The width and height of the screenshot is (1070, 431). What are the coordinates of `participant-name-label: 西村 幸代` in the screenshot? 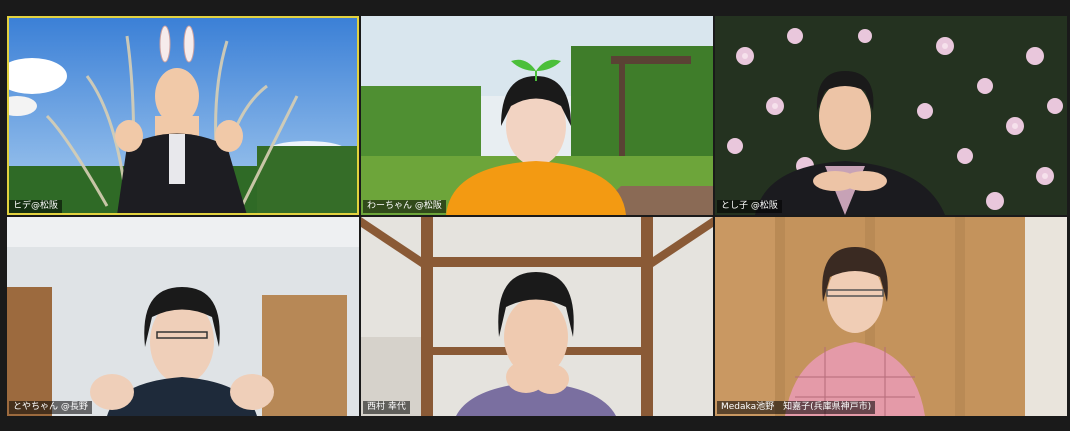 It's located at (386, 407).